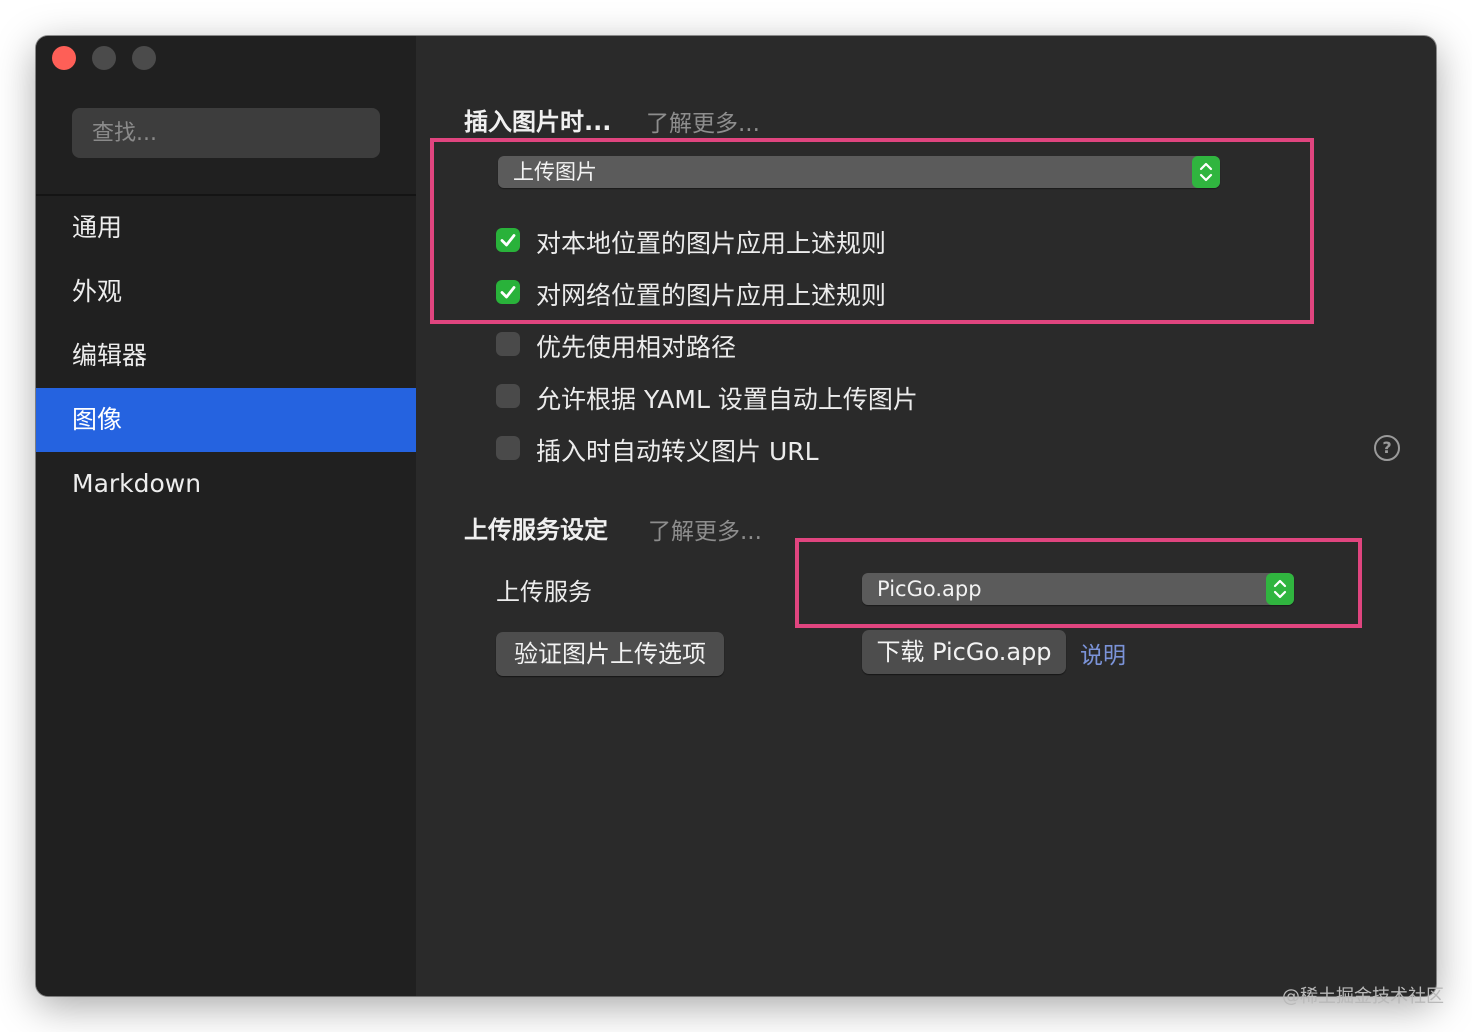 This screenshot has width=1472, height=1032. What do you see at coordinates (104, 58) in the screenshot?
I see `minimize-window-button` at bounding box center [104, 58].